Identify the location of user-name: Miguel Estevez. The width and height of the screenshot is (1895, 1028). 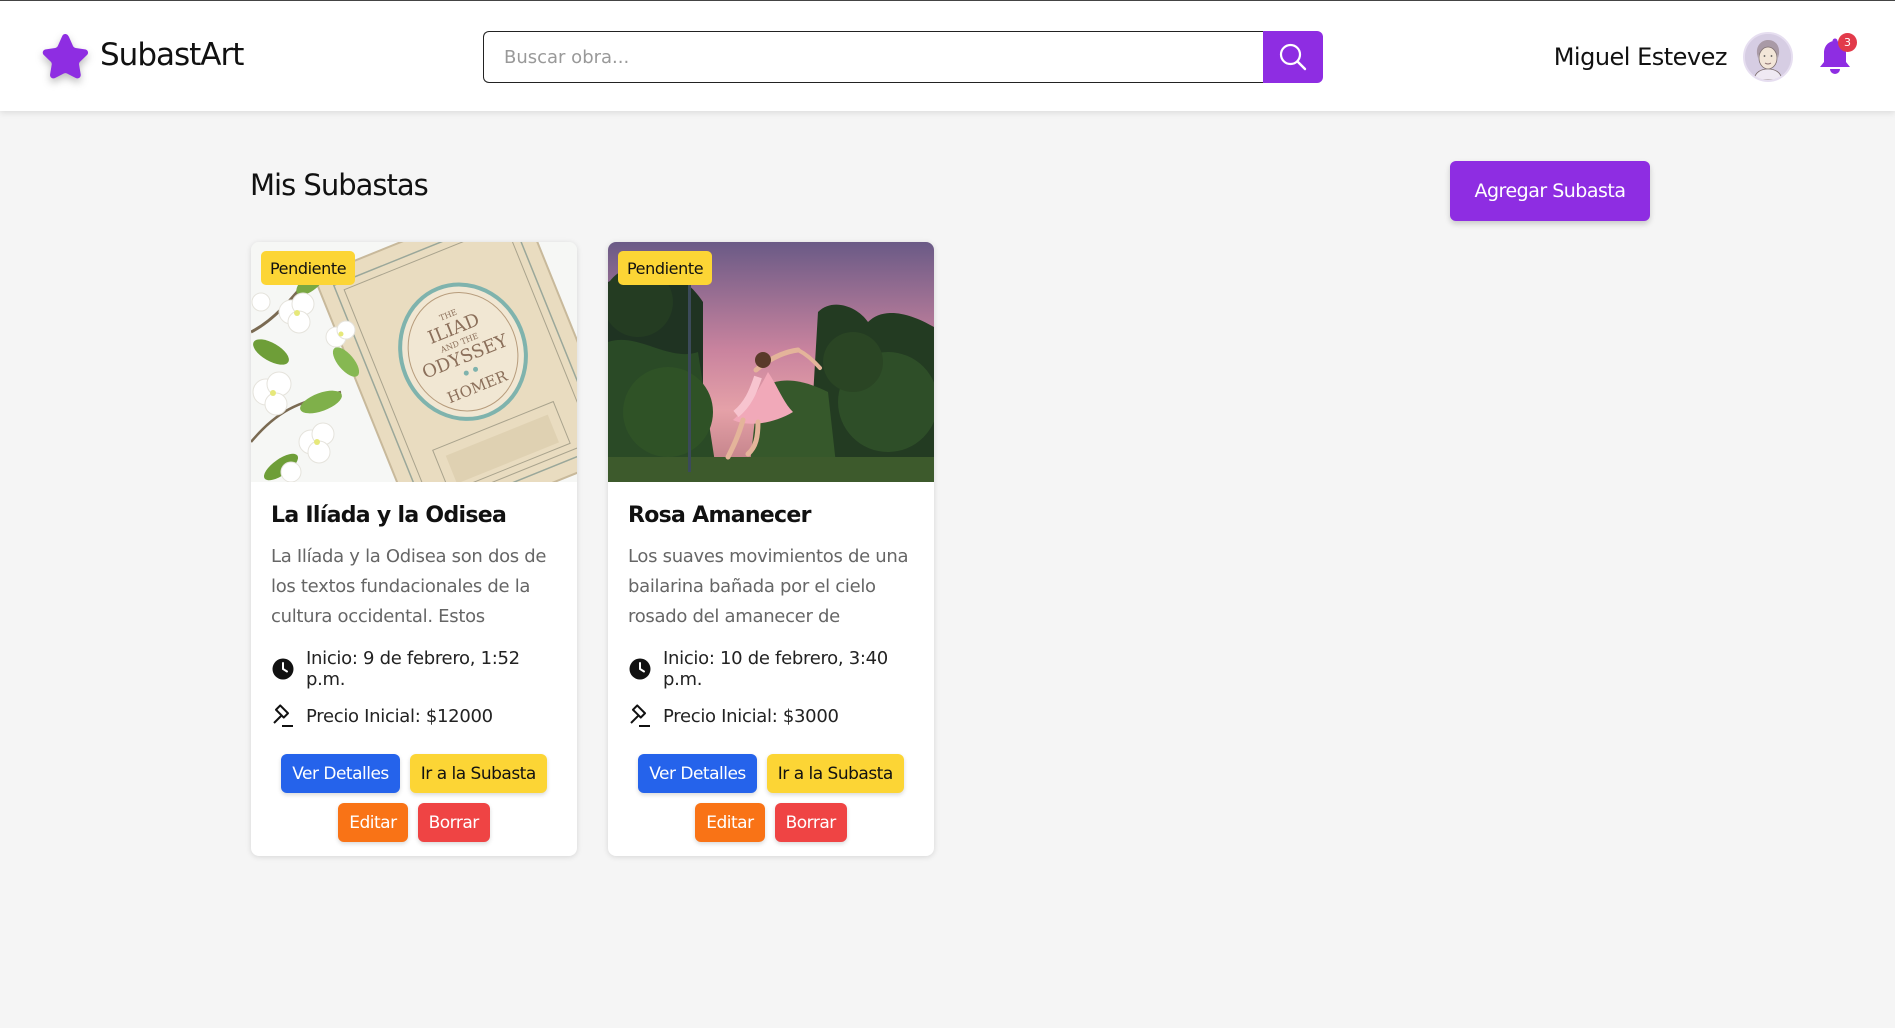
(1641, 57).